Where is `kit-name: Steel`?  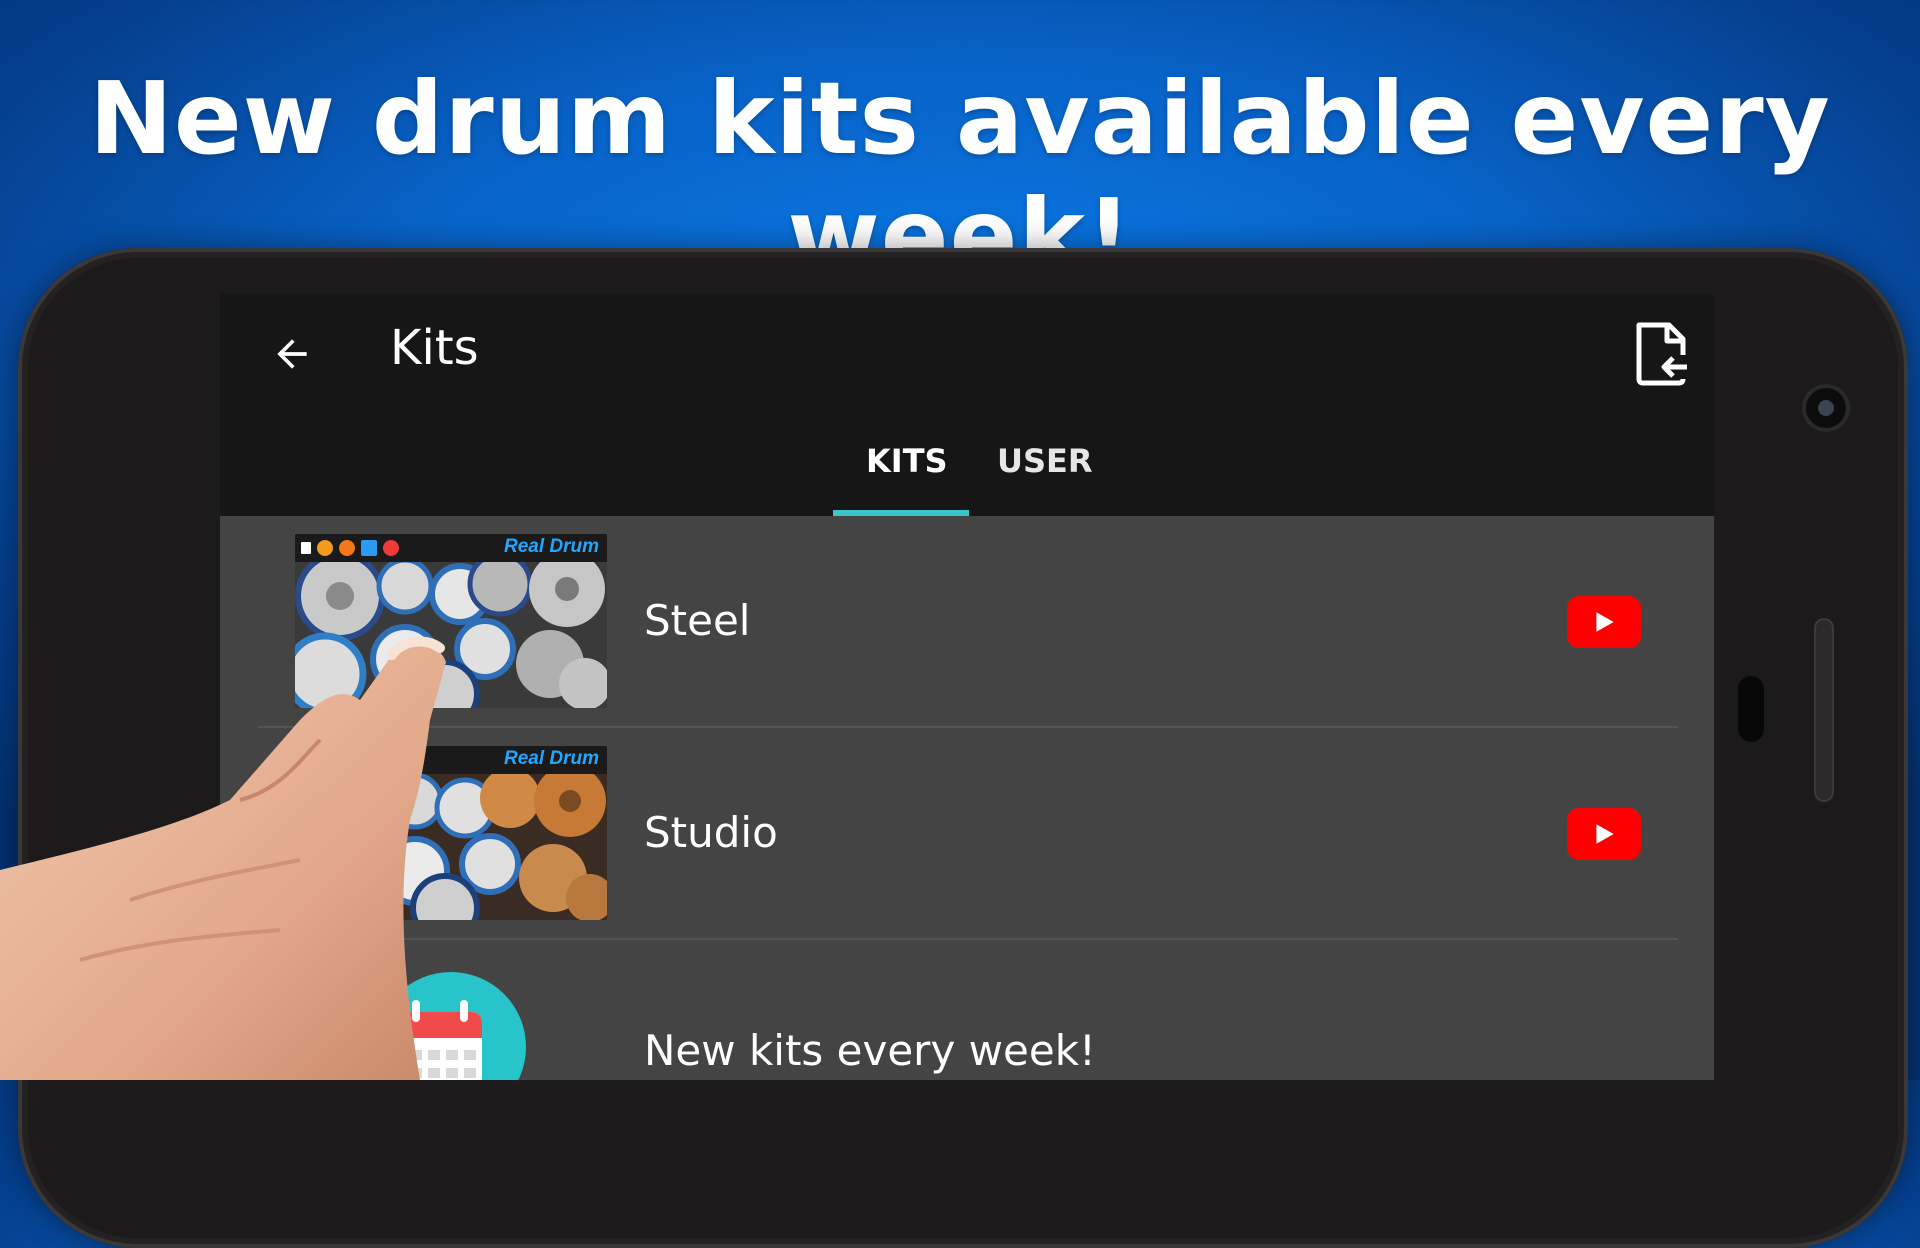
kit-name: Steel is located at coordinates (697, 620).